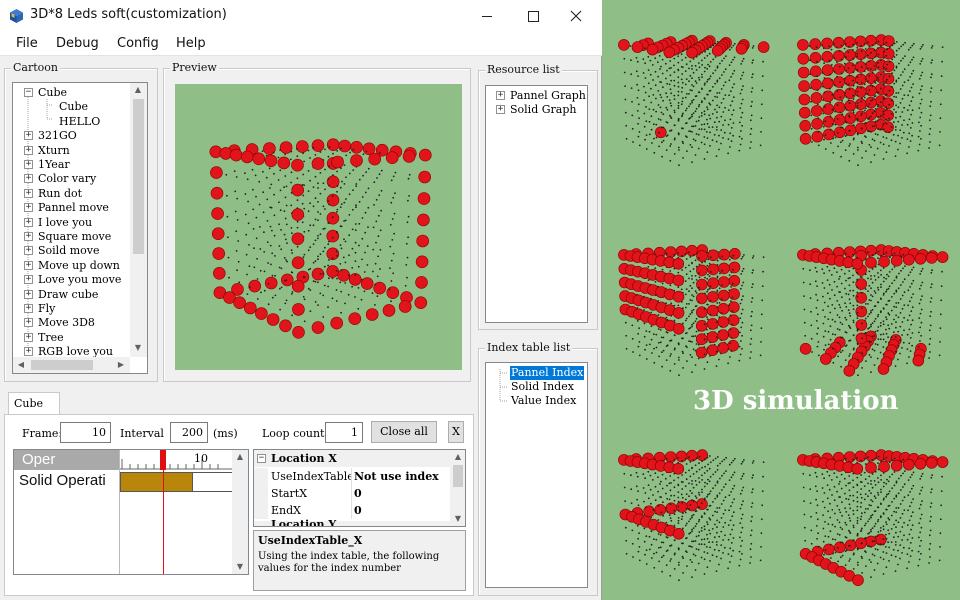 This screenshot has width=960, height=600. I want to click on close-x-button: X, so click(456, 432).